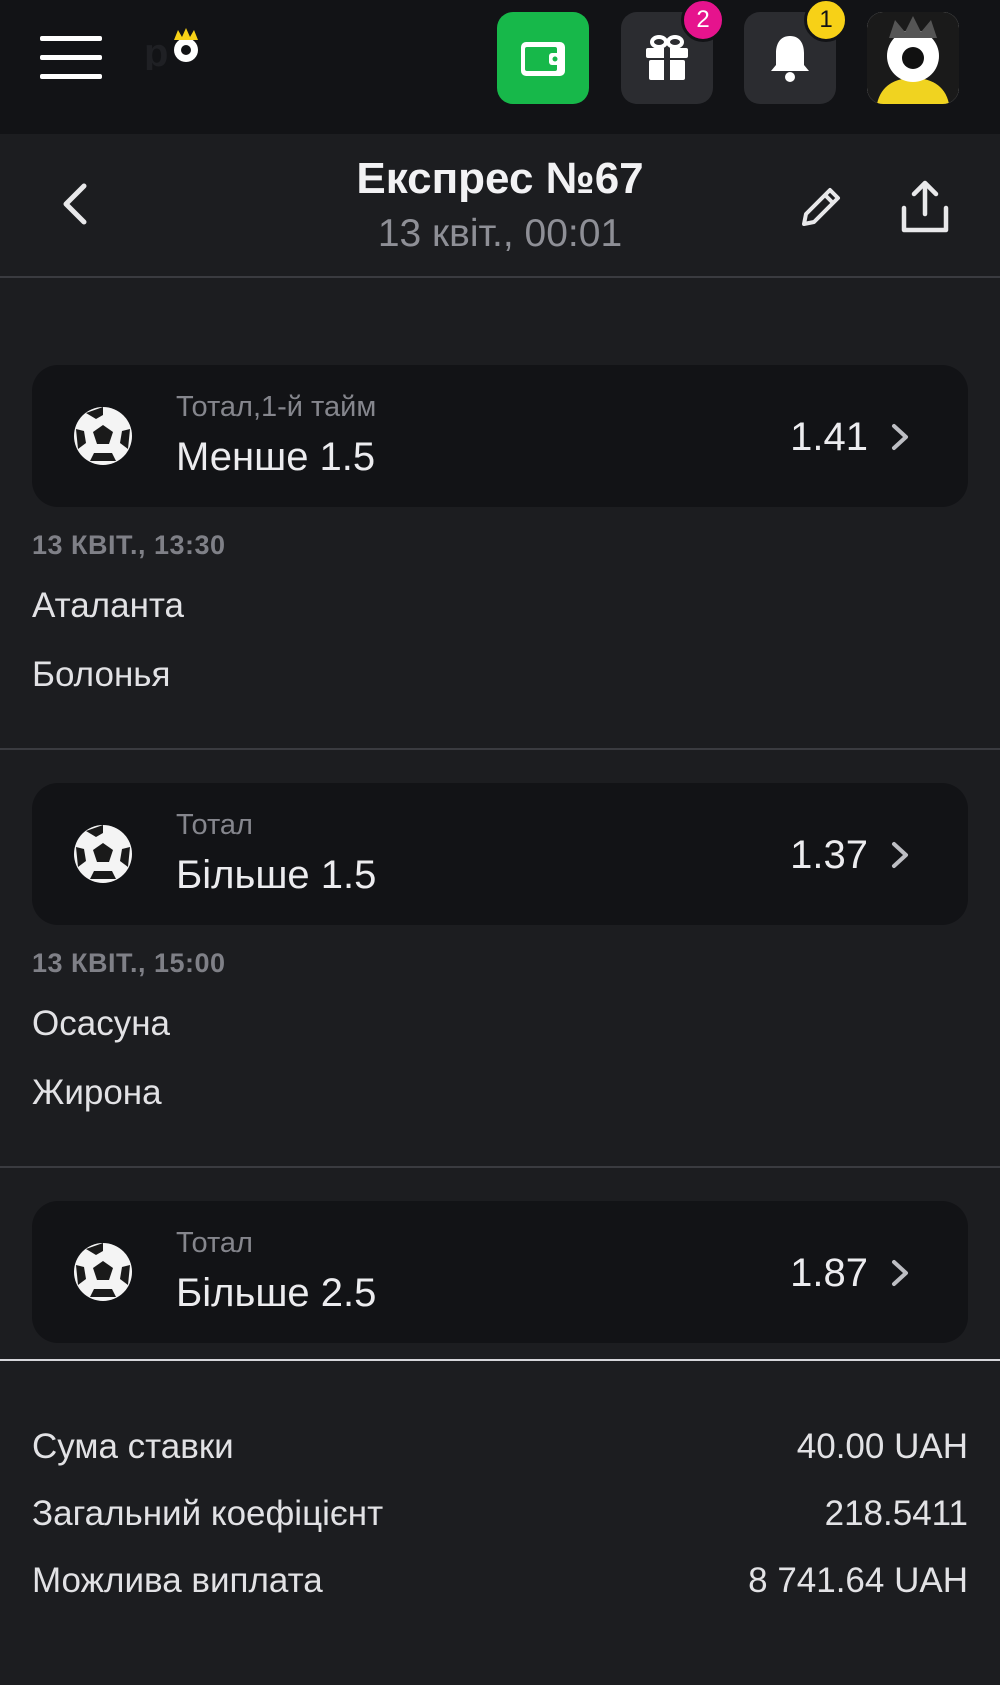 The width and height of the screenshot is (1000, 1685). I want to click on total-odds-value: 218.5411, so click(896, 1513).